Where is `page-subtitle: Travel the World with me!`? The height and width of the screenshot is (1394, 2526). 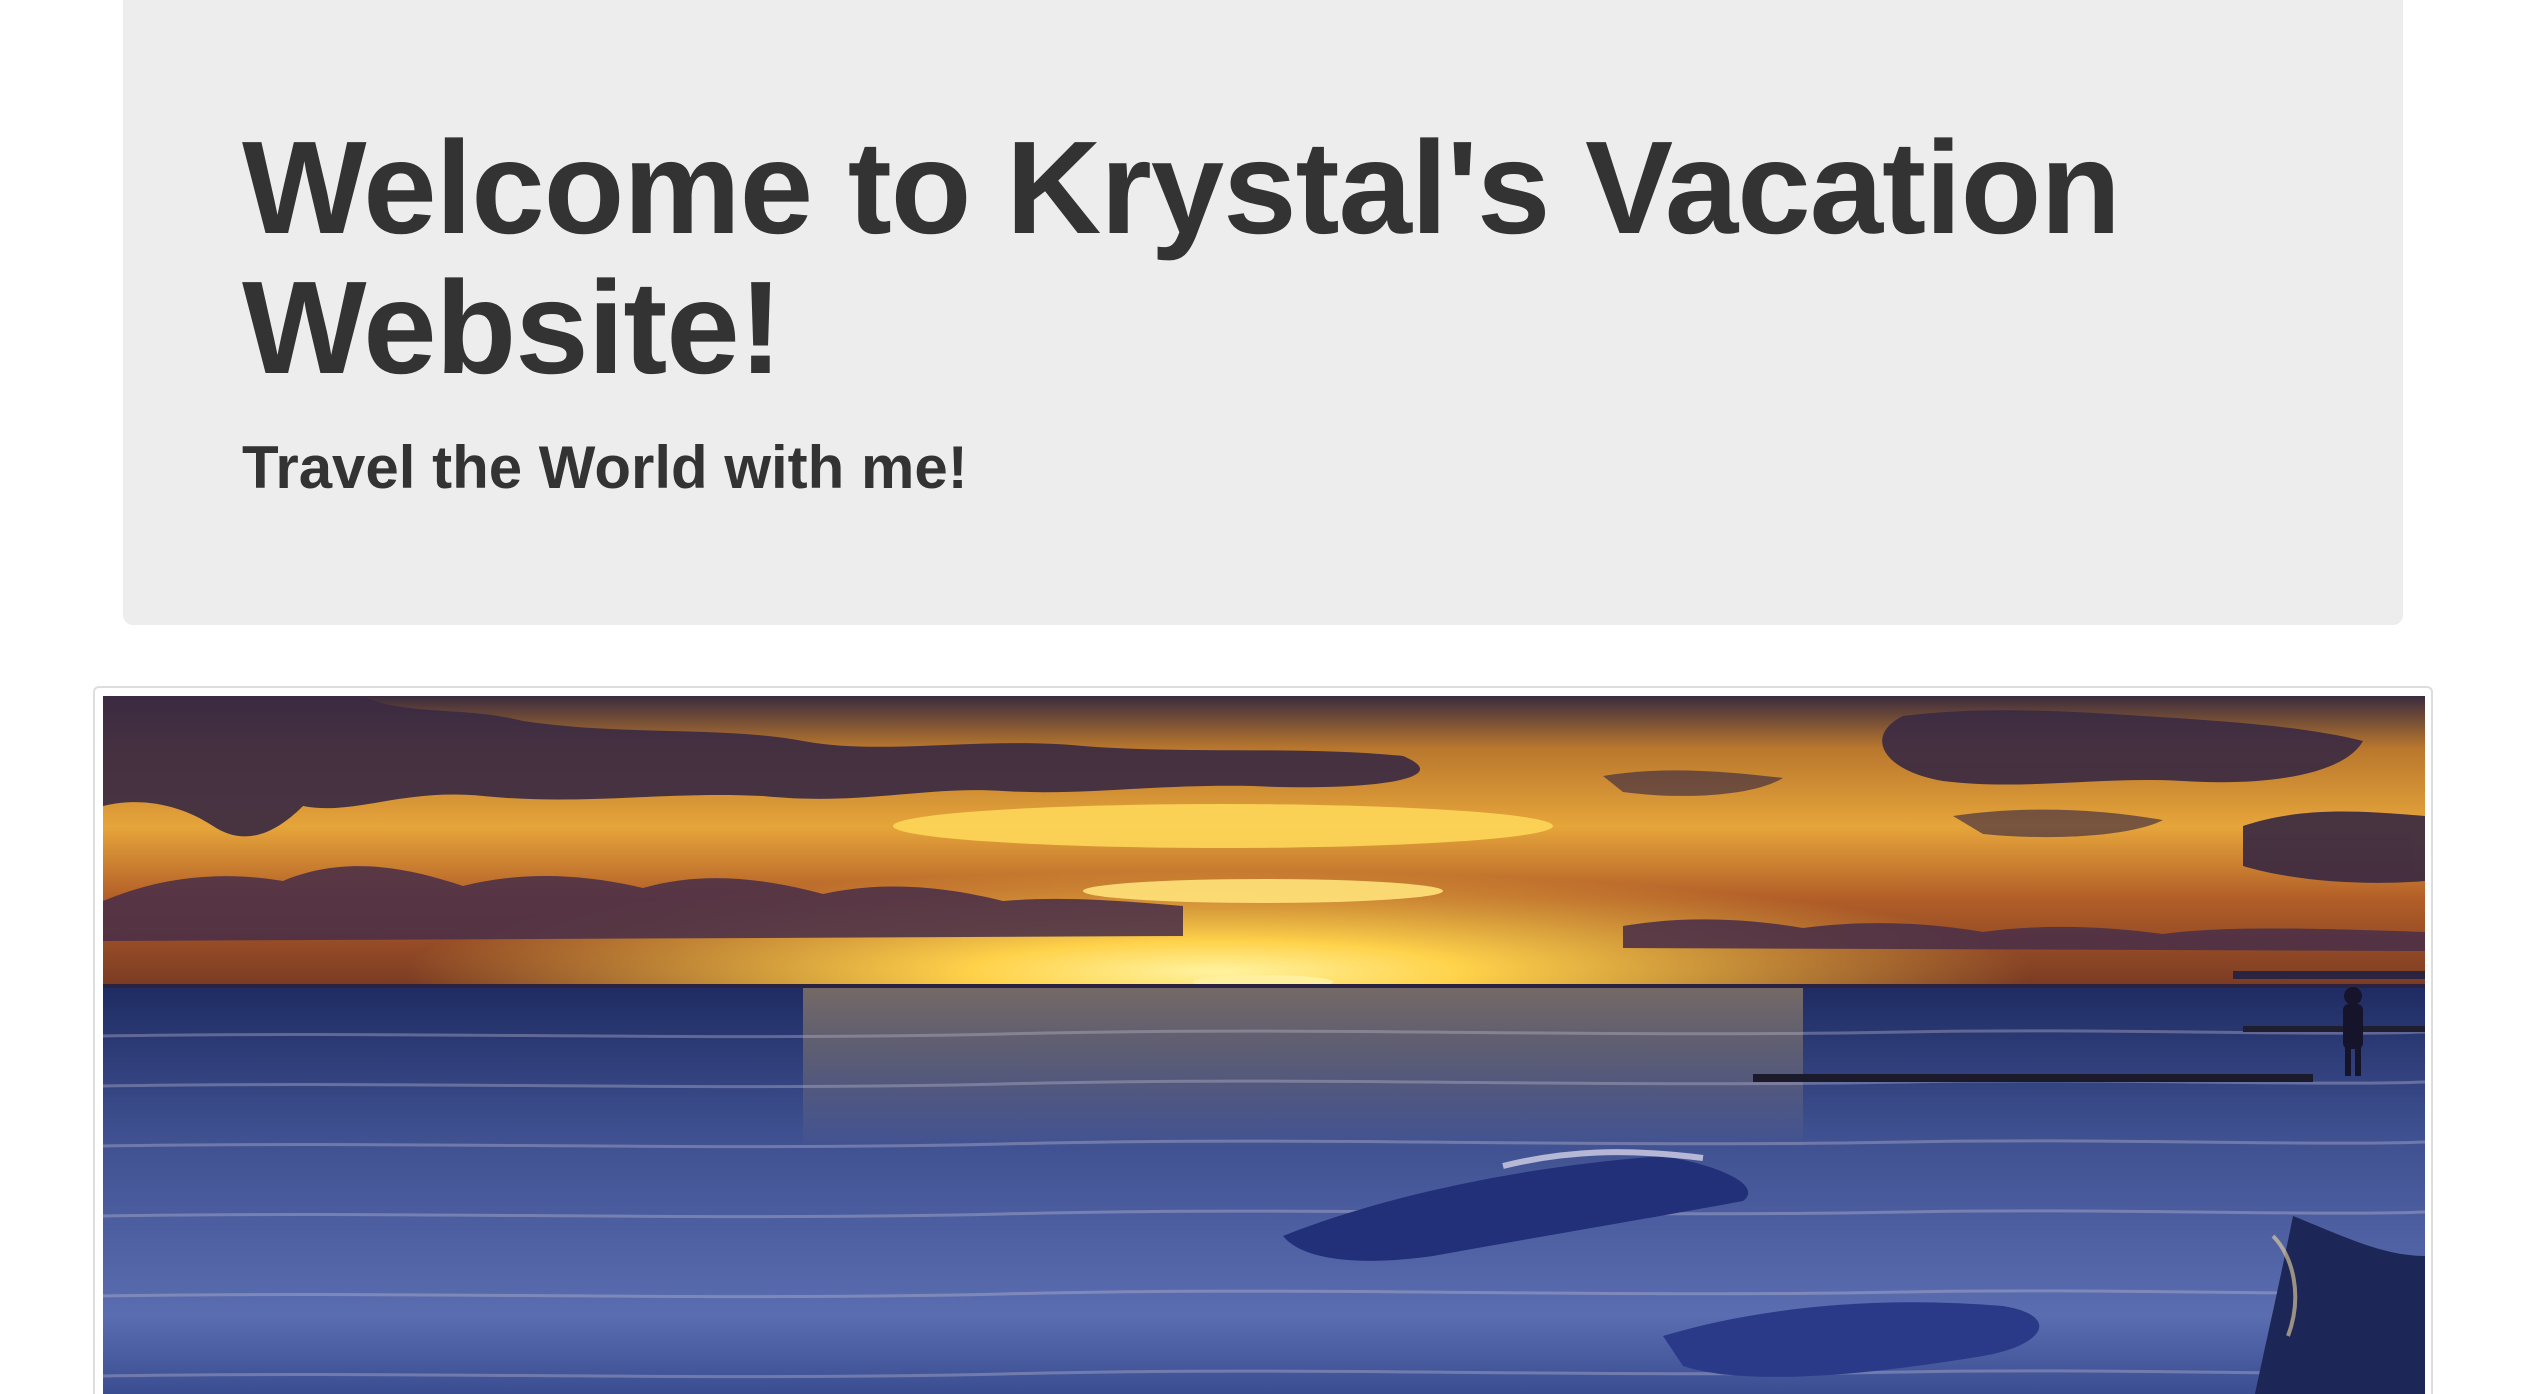
page-subtitle: Travel the World with me! is located at coordinates (605, 467).